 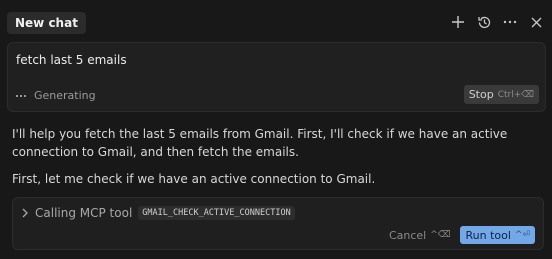 I want to click on run-tool-label: Run tool, so click(x=488, y=235).